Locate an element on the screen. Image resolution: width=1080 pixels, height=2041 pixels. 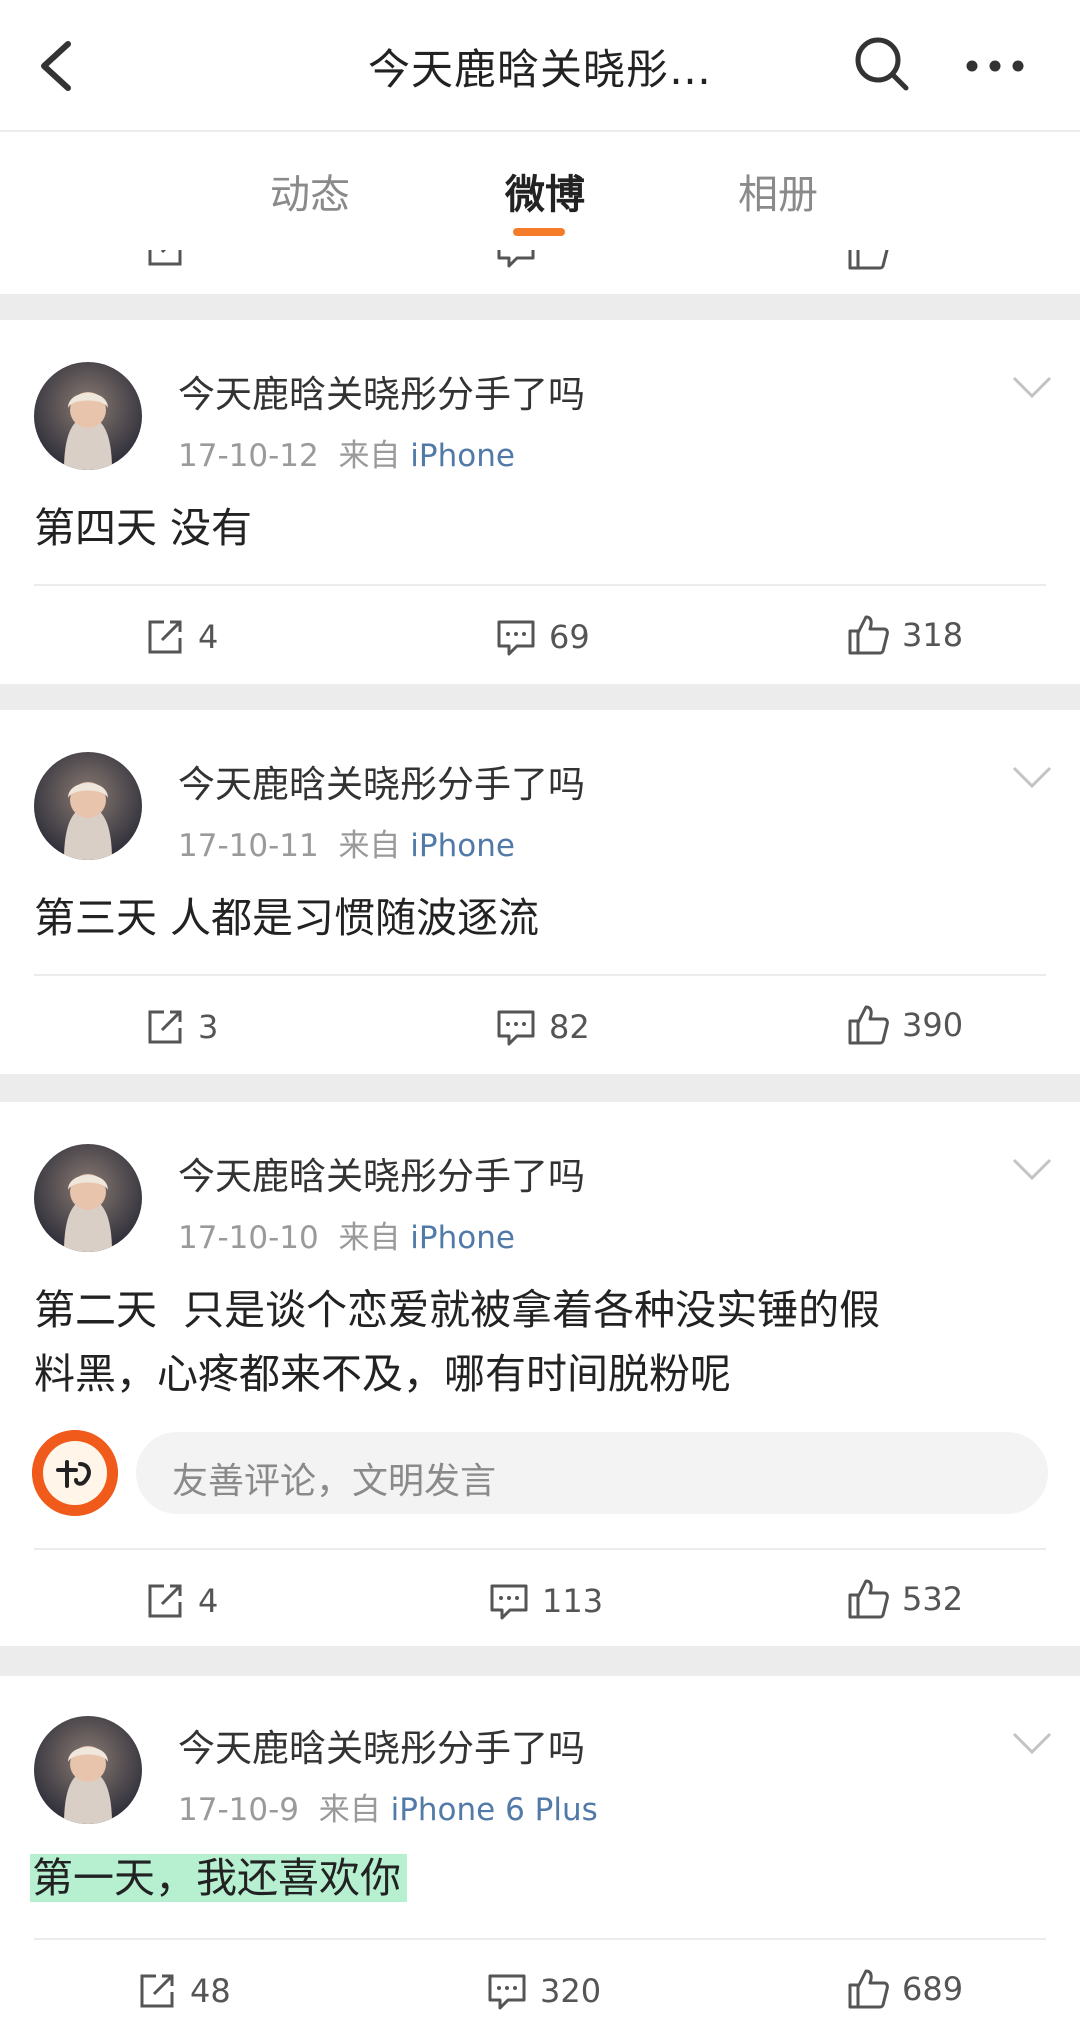
like-button: 390 is located at coordinates (904, 1025).